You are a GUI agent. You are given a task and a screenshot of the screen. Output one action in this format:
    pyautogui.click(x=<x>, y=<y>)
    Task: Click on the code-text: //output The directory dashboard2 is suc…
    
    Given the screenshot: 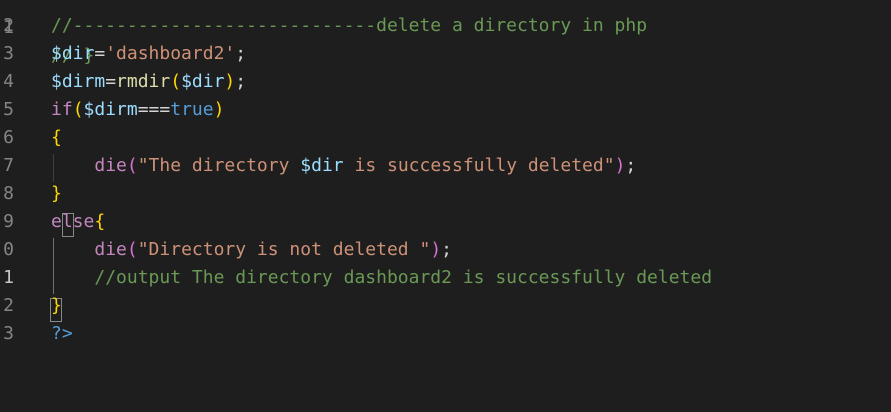 What is the action you would take?
    pyautogui.click(x=381, y=278)
    